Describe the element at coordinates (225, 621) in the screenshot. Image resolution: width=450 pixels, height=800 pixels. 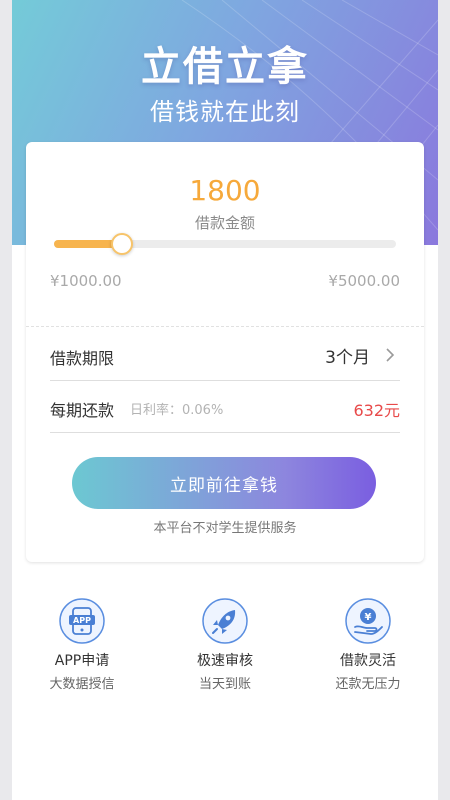
I see `rocket-icon` at that location.